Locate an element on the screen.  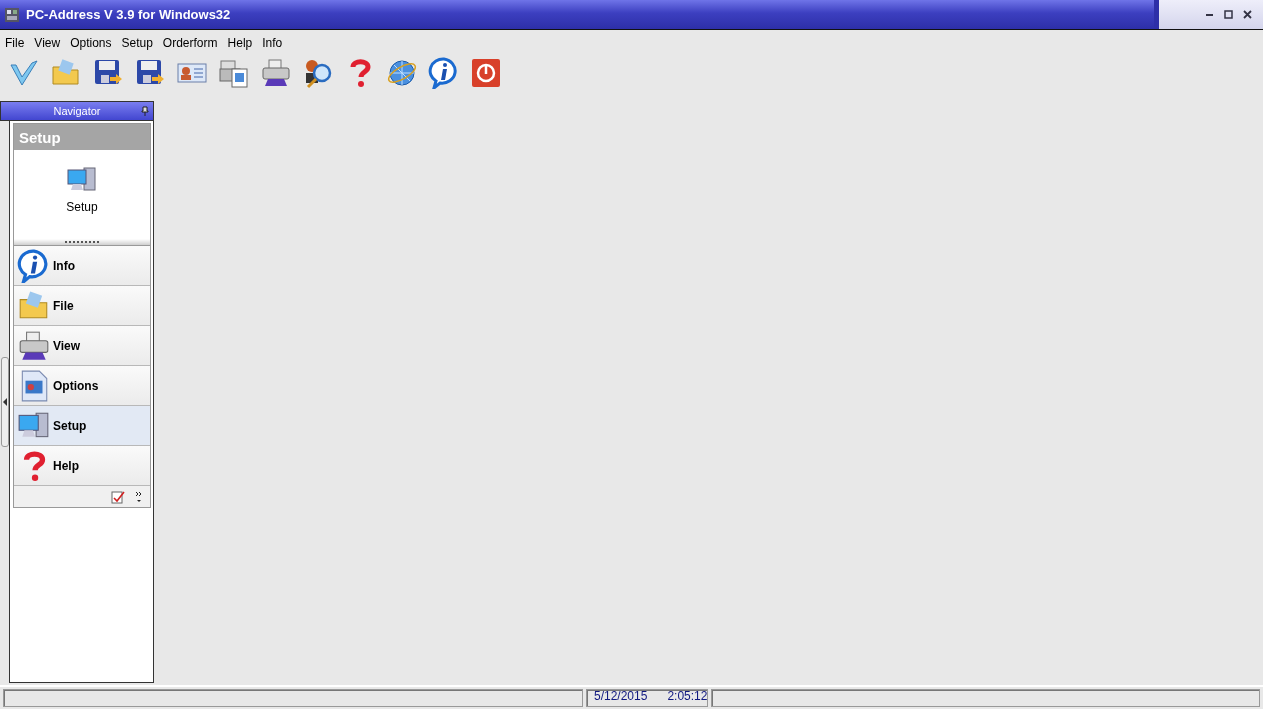
printer-icon is located at coordinates (275, 73).